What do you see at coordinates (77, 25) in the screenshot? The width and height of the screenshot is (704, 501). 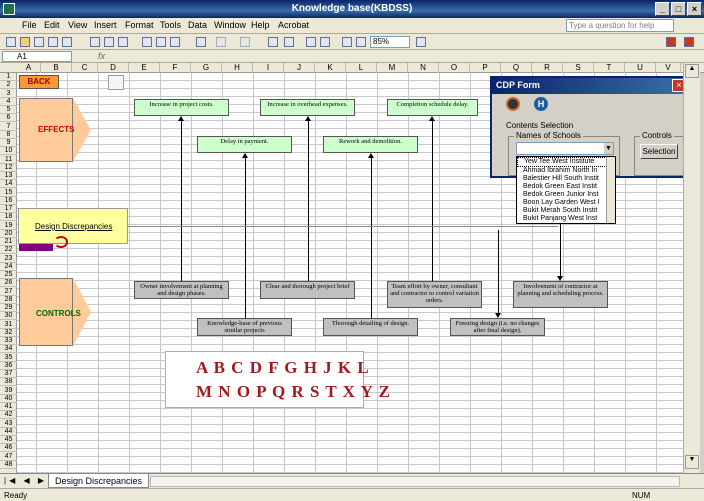 I see `menu-view: View` at bounding box center [77, 25].